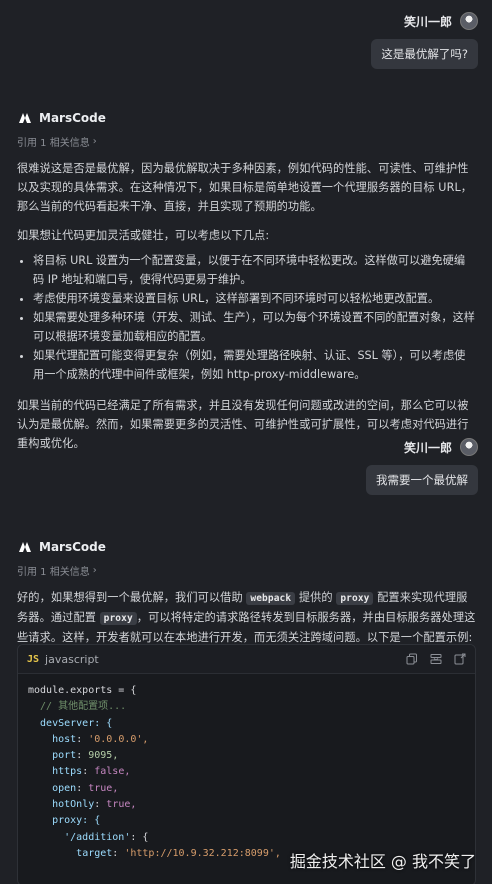 This screenshot has width=492, height=884. I want to click on code-language: javascript, so click(72, 659).